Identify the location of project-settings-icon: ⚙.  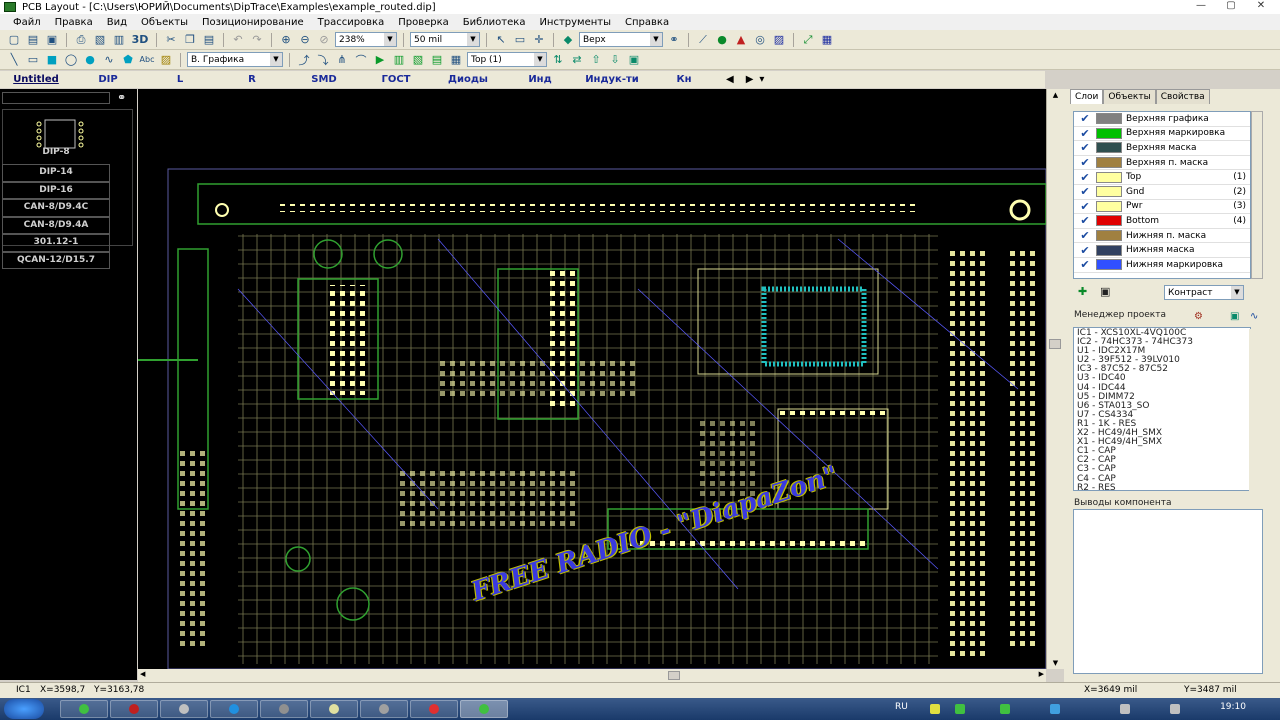
(1198, 316).